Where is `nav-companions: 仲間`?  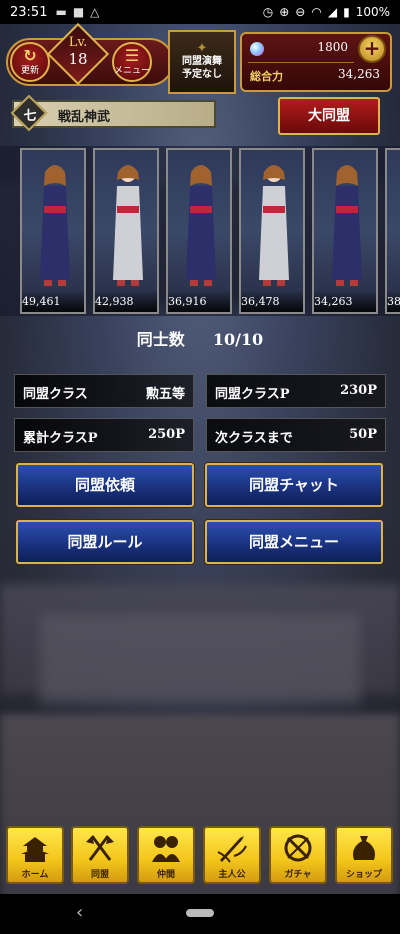 nav-companions: 仲間 is located at coordinates (166, 855).